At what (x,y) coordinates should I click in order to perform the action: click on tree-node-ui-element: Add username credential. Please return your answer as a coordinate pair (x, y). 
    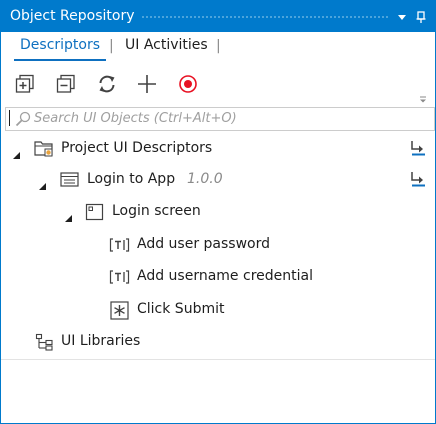
    Looking at the image, I should click on (218, 277).